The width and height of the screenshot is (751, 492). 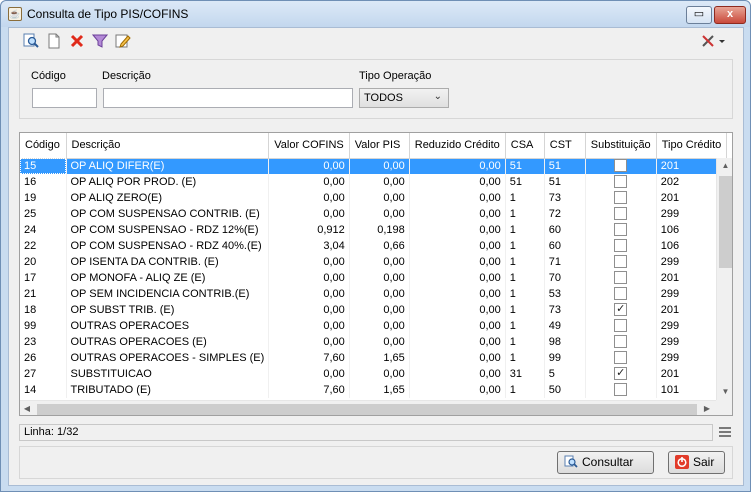 What do you see at coordinates (379, 230) in the screenshot?
I see `cell-pis: 0,198` at bounding box center [379, 230].